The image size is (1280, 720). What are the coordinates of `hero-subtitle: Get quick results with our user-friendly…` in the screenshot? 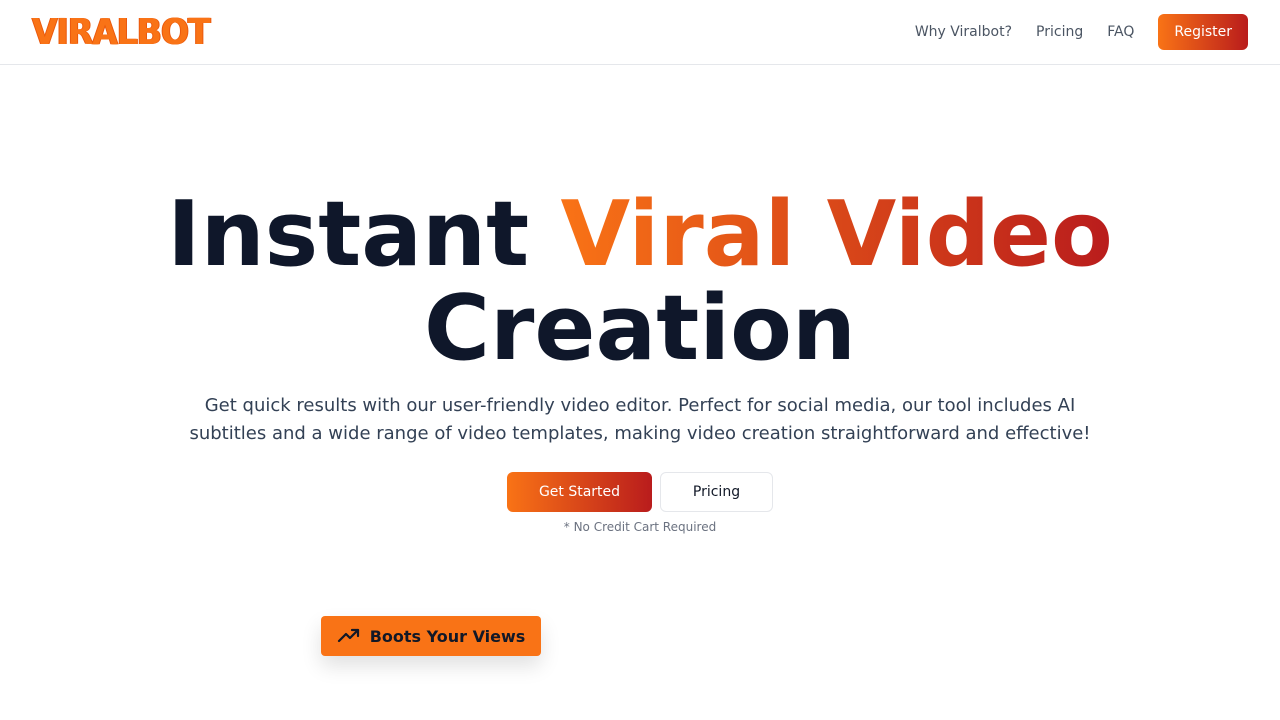 It's located at (640, 419).